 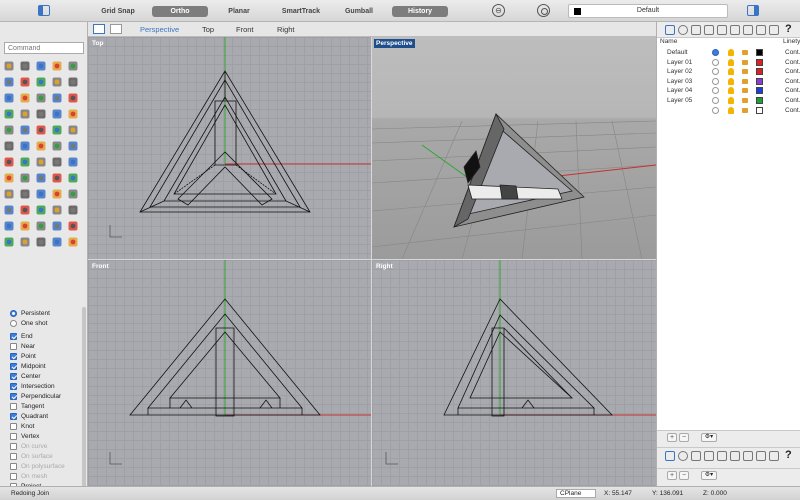 What do you see at coordinates (46, 386) in the screenshot?
I see `osnap-item: Intersection` at bounding box center [46, 386].